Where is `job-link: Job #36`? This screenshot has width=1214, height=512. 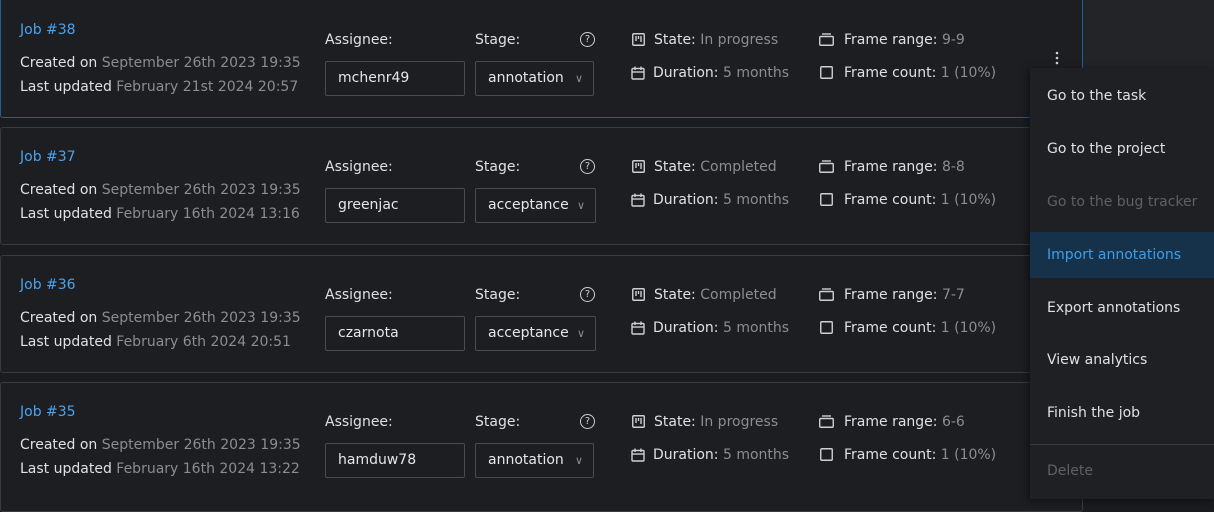 job-link: Job #36 is located at coordinates (48, 285).